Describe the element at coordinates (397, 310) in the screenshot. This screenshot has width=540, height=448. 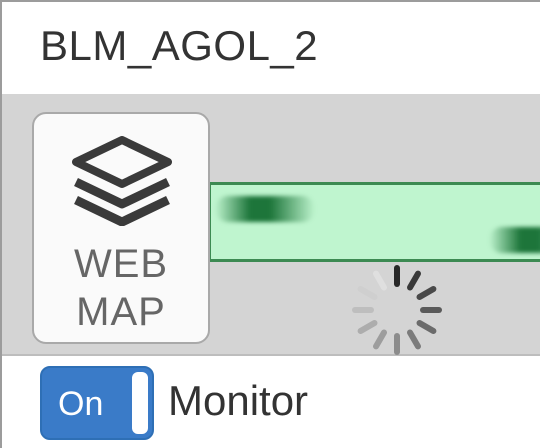
I see `loading-spinner-icon` at that location.